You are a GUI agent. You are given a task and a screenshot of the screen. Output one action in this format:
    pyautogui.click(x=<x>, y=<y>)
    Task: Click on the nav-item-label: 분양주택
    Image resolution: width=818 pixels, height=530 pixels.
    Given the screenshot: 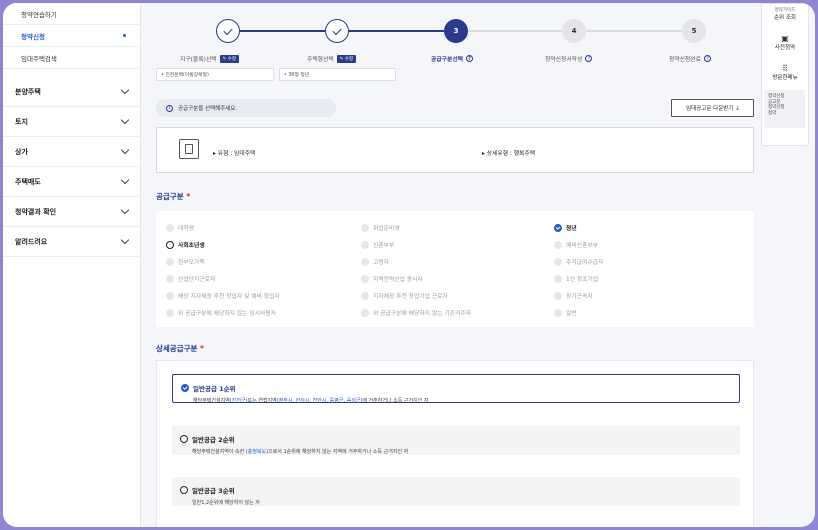 What is the action you would take?
    pyautogui.click(x=28, y=91)
    